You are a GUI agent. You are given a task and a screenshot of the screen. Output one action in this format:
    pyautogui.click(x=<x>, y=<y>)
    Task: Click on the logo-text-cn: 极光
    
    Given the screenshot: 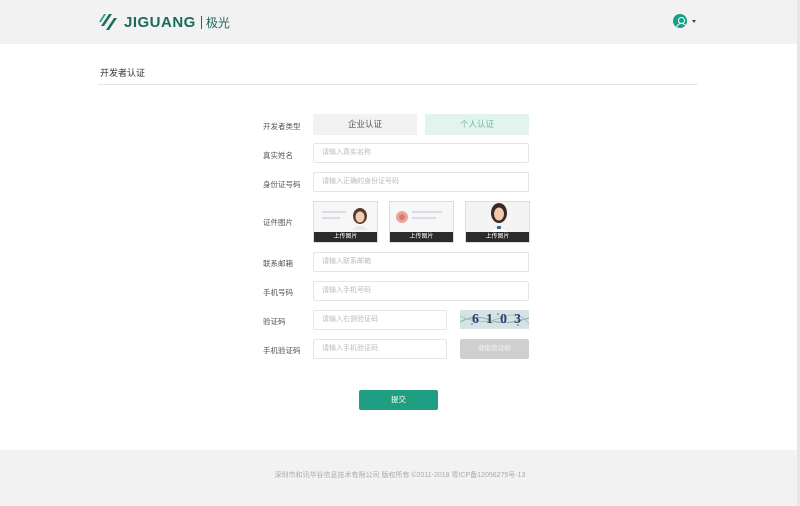 What is the action you would take?
    pyautogui.click(x=217, y=22)
    